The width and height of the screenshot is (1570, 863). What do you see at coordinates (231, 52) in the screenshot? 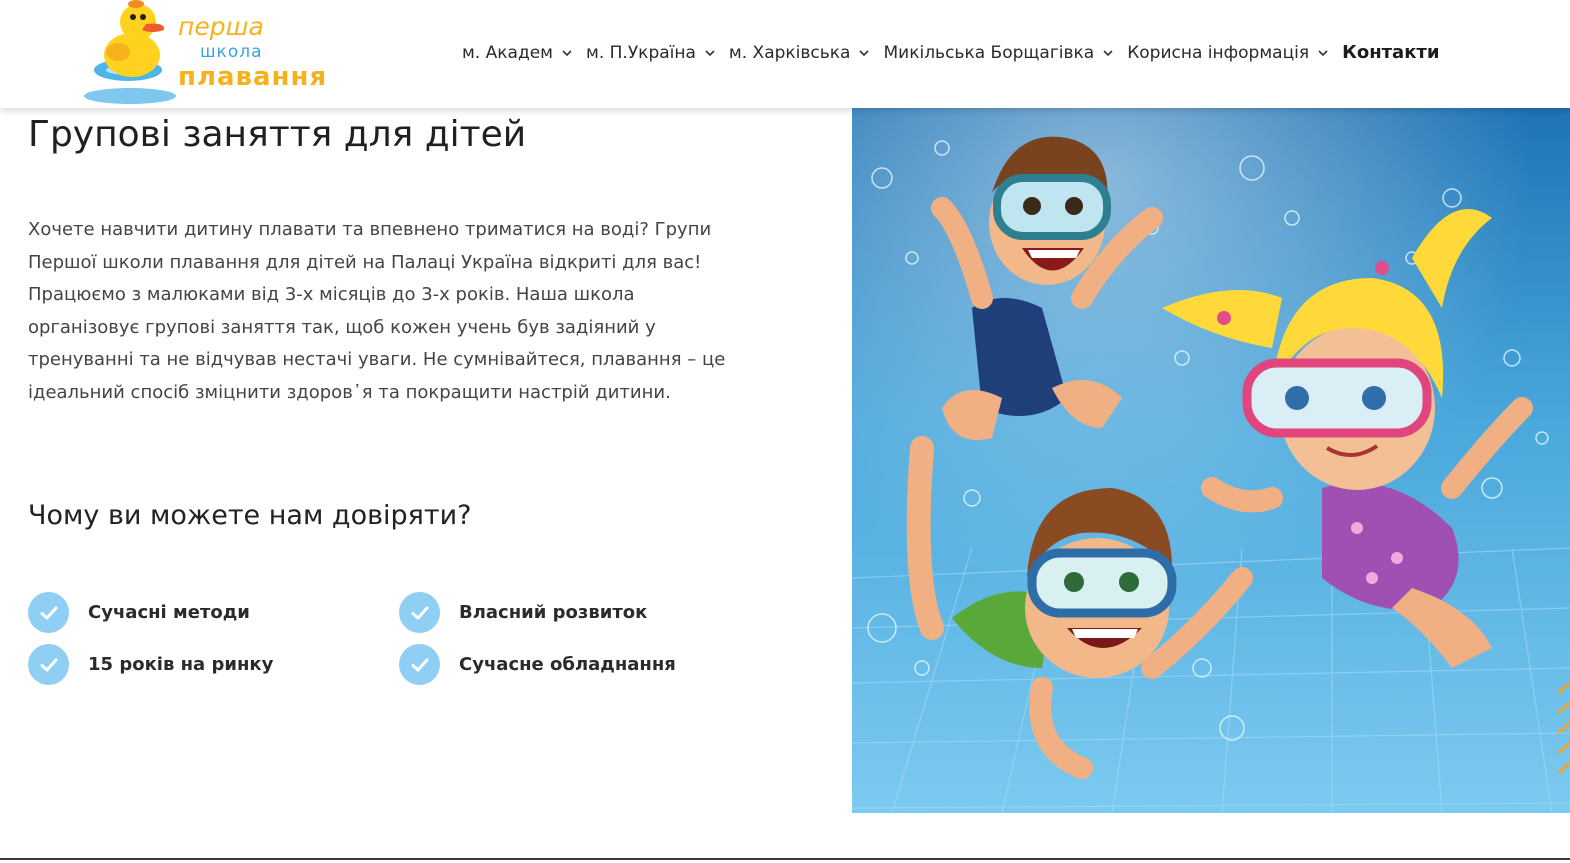
I see `logo-text-line2: школа` at bounding box center [231, 52].